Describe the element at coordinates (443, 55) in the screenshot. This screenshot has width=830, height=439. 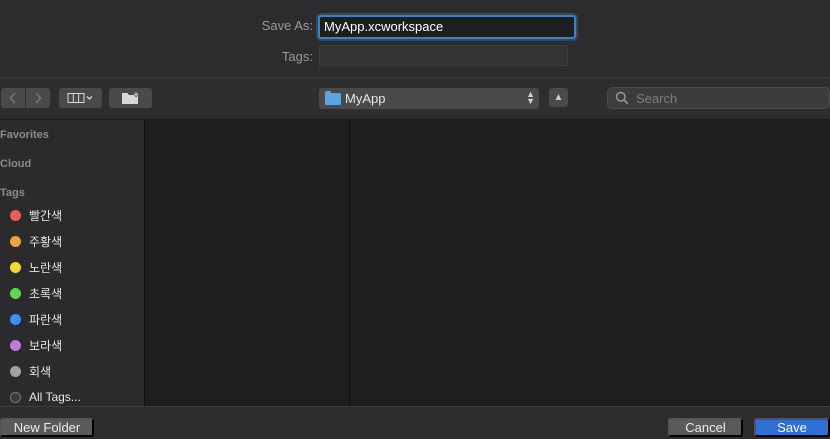
I see `tags-input` at that location.